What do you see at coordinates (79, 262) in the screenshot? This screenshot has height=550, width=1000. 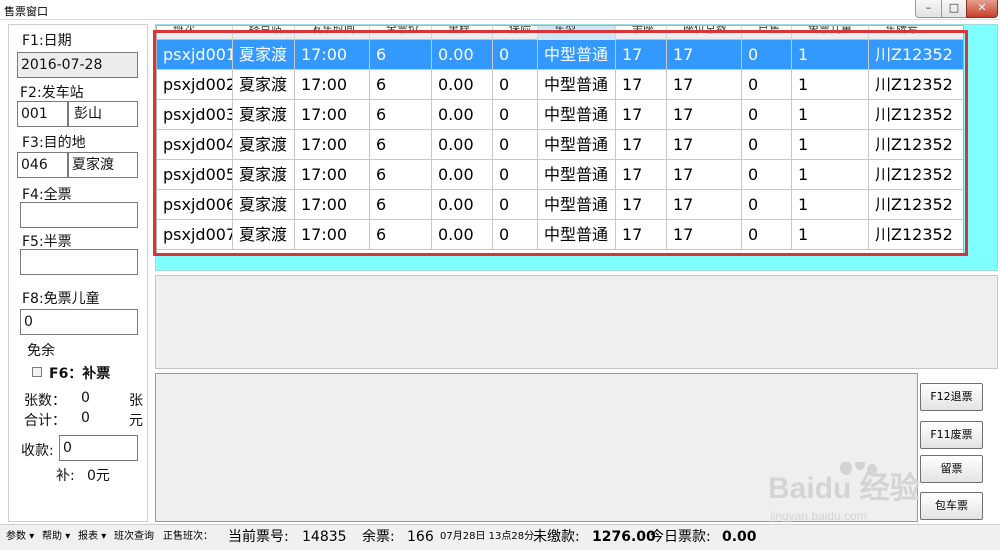 I see `half-ticket-field` at bounding box center [79, 262].